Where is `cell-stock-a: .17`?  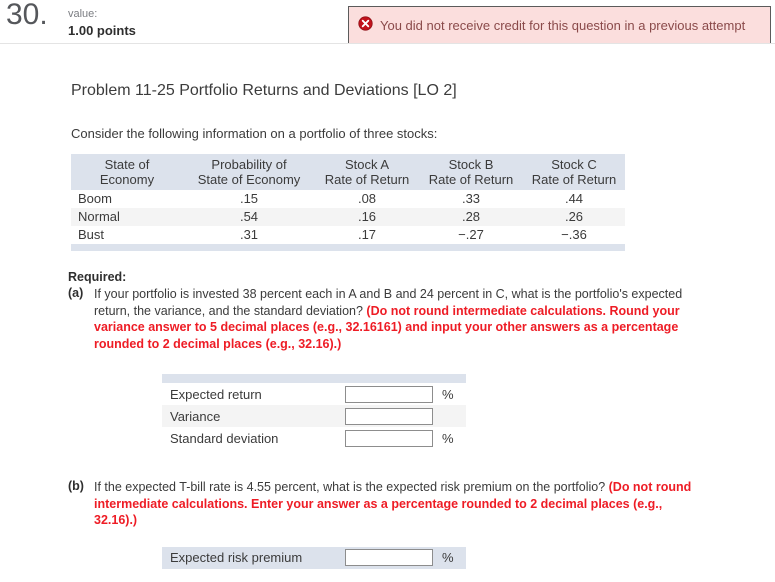 cell-stock-a: .17 is located at coordinates (367, 234).